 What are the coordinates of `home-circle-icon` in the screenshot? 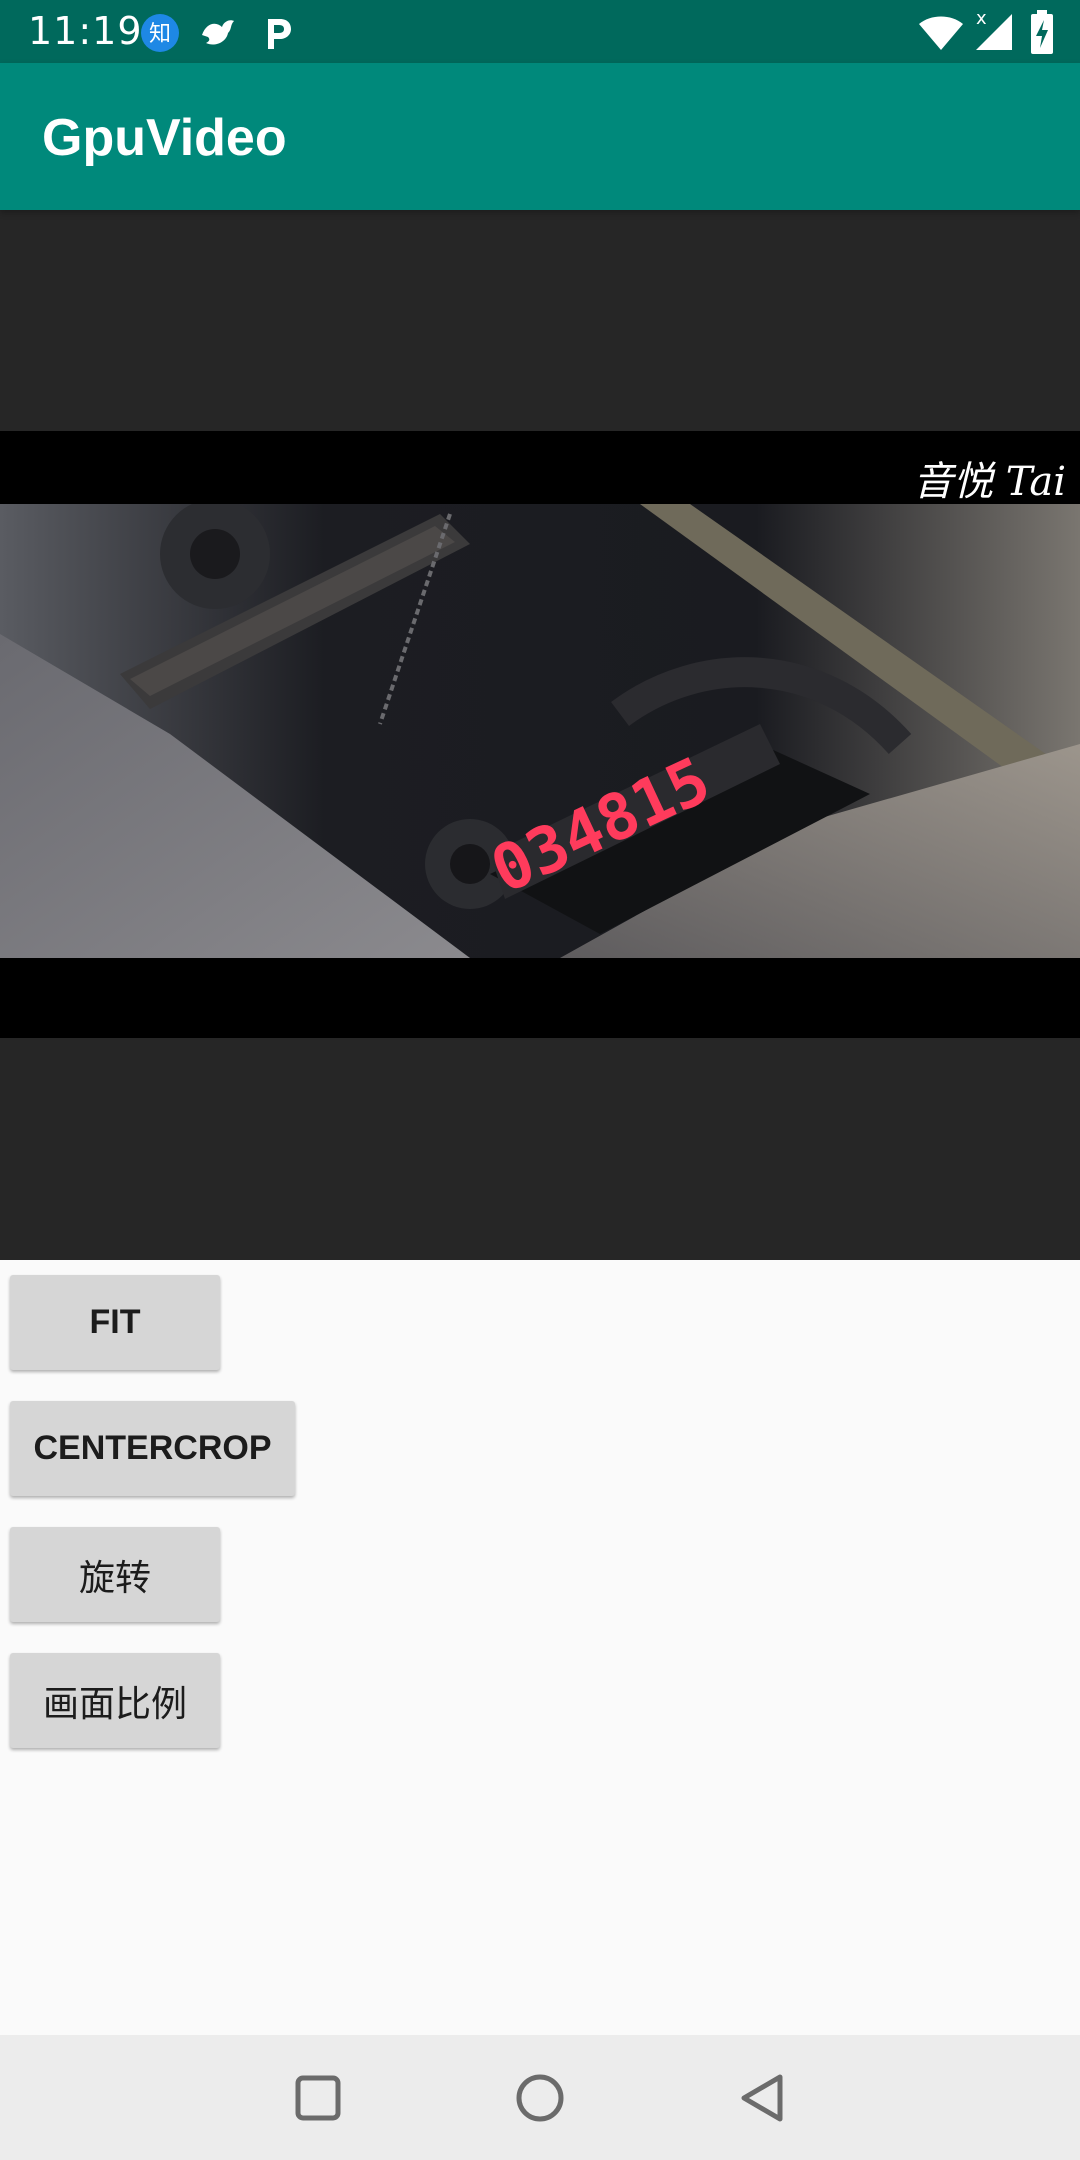 It's located at (540, 2098).